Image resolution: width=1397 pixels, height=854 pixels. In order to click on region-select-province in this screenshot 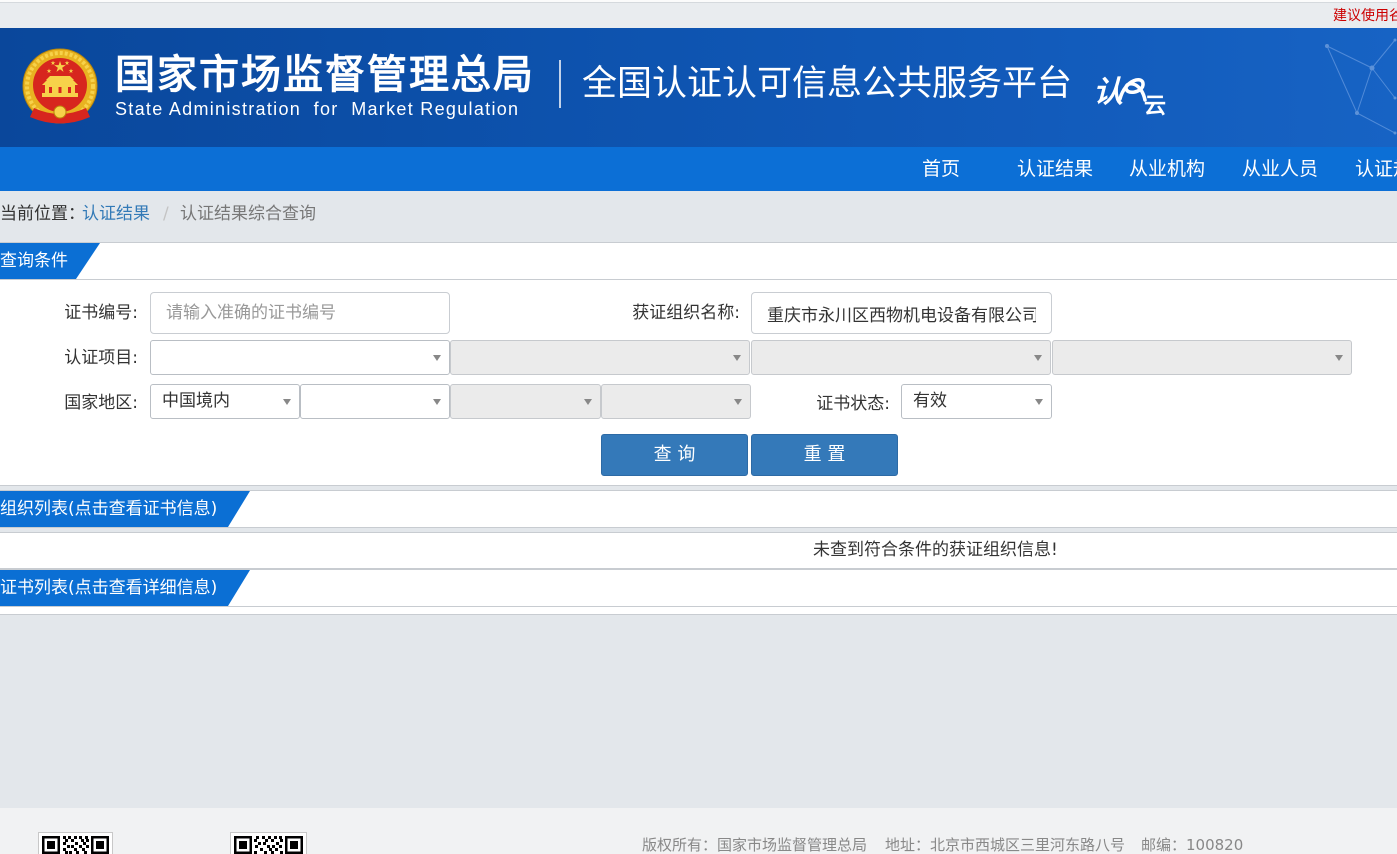, I will do `click(375, 401)`.